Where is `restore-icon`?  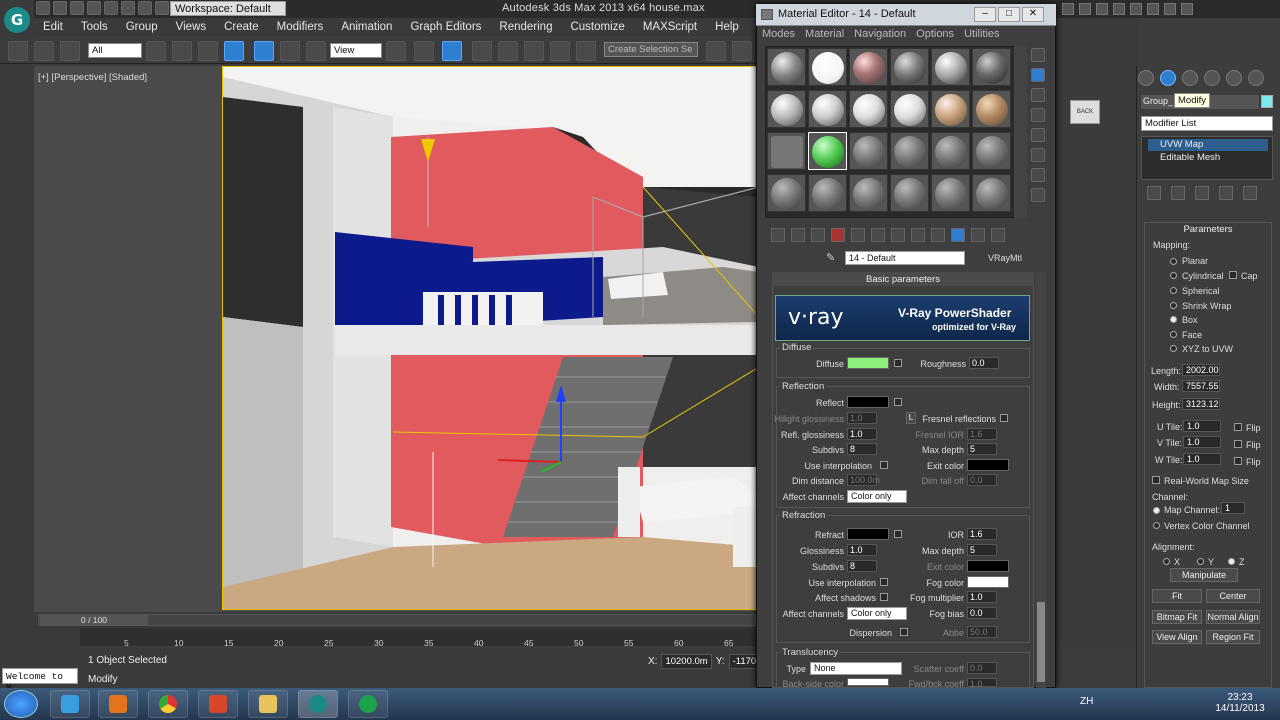
restore-icon is located at coordinates (1170, 9).